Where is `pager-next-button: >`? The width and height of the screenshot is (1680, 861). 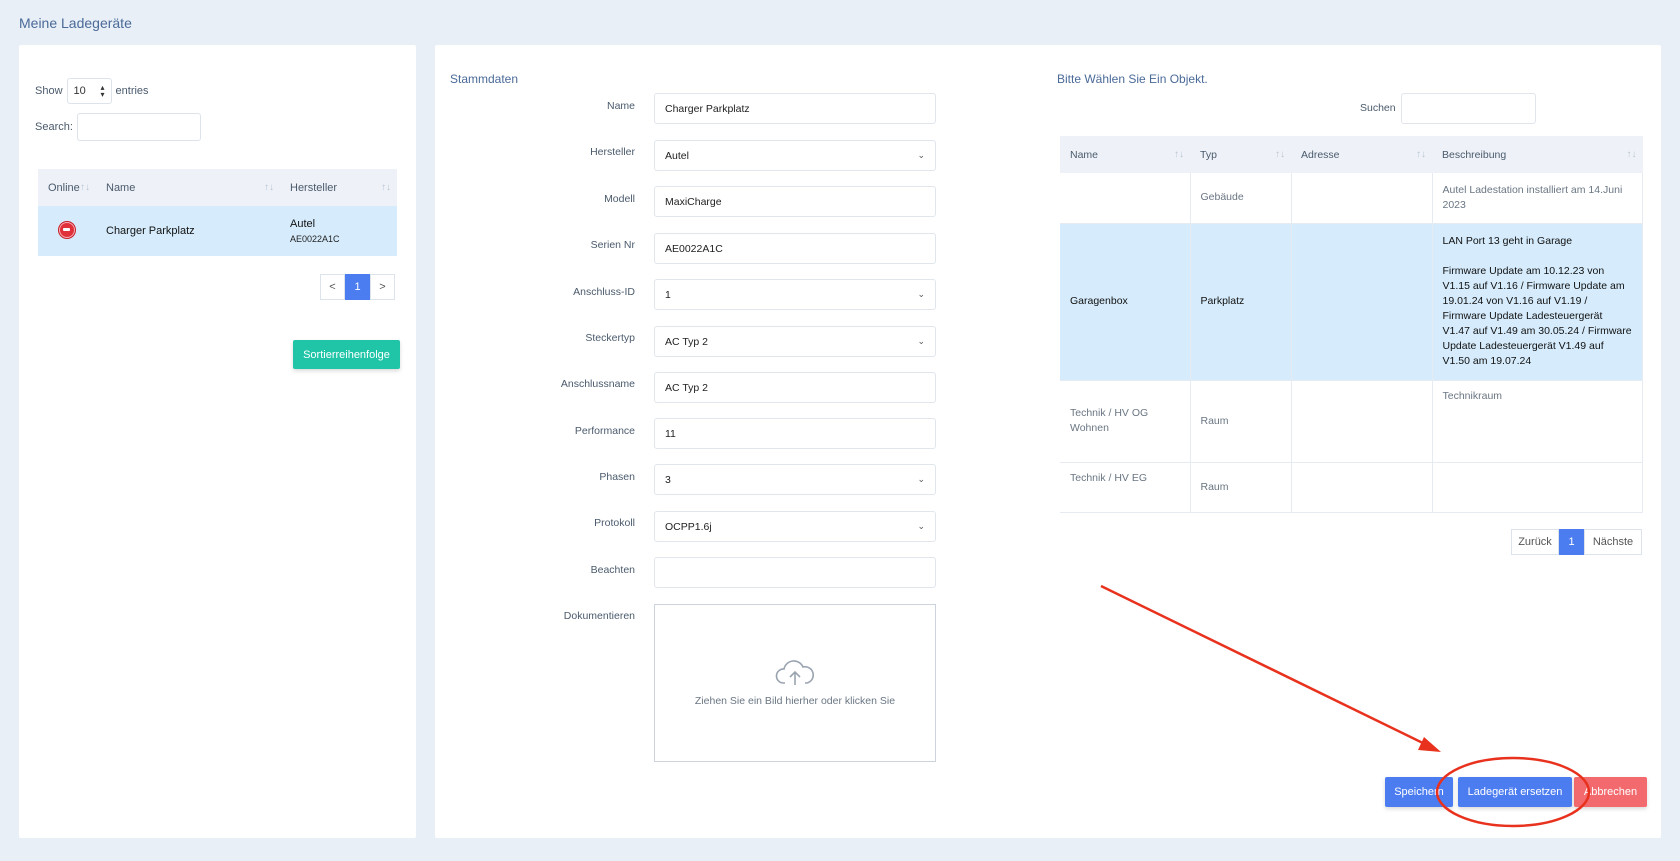 pager-next-button: > is located at coordinates (382, 287).